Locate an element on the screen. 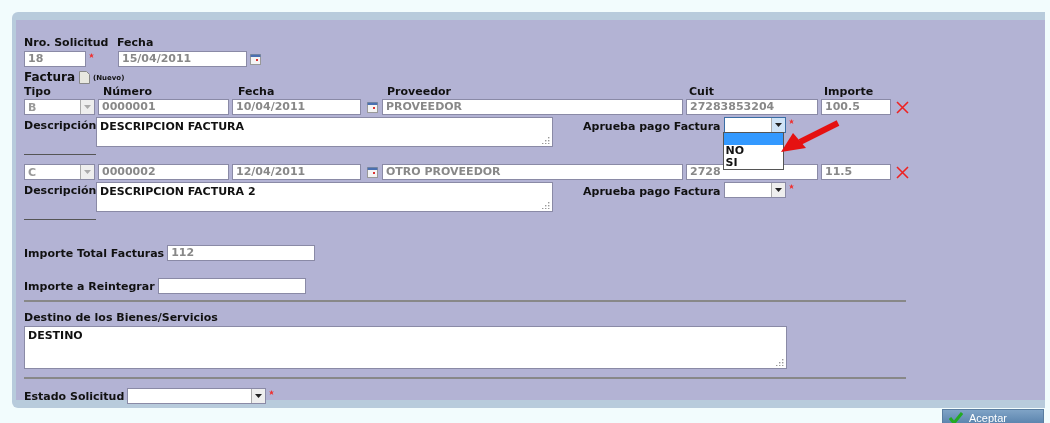  dropdown-option: NO is located at coordinates (753, 151).